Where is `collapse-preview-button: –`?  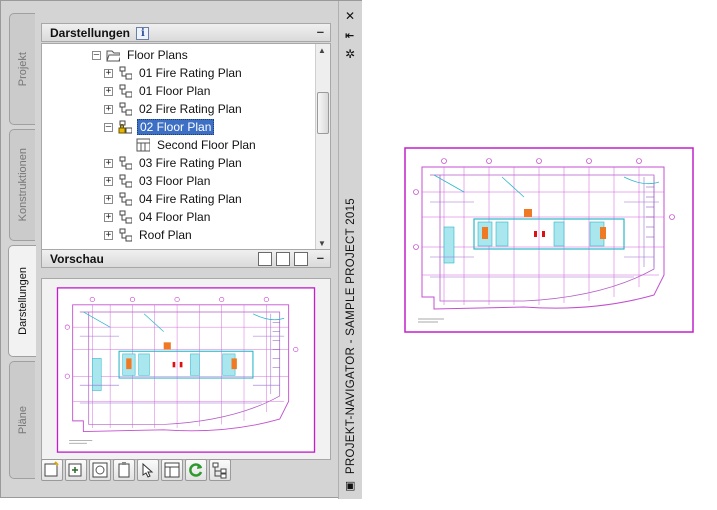 collapse-preview-button: – is located at coordinates (320, 257).